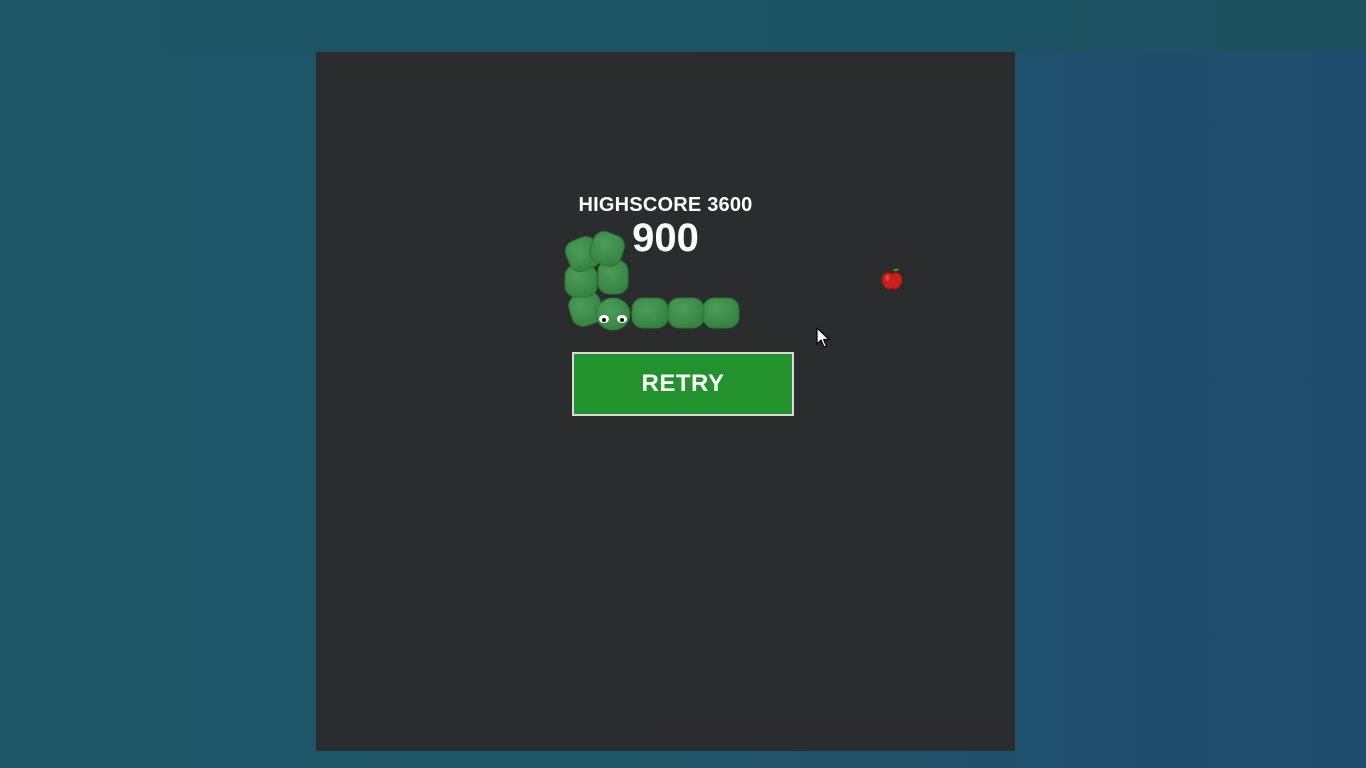 The height and width of the screenshot is (768, 1366). What do you see at coordinates (892, 279) in the screenshot?
I see `apple-icon` at bounding box center [892, 279].